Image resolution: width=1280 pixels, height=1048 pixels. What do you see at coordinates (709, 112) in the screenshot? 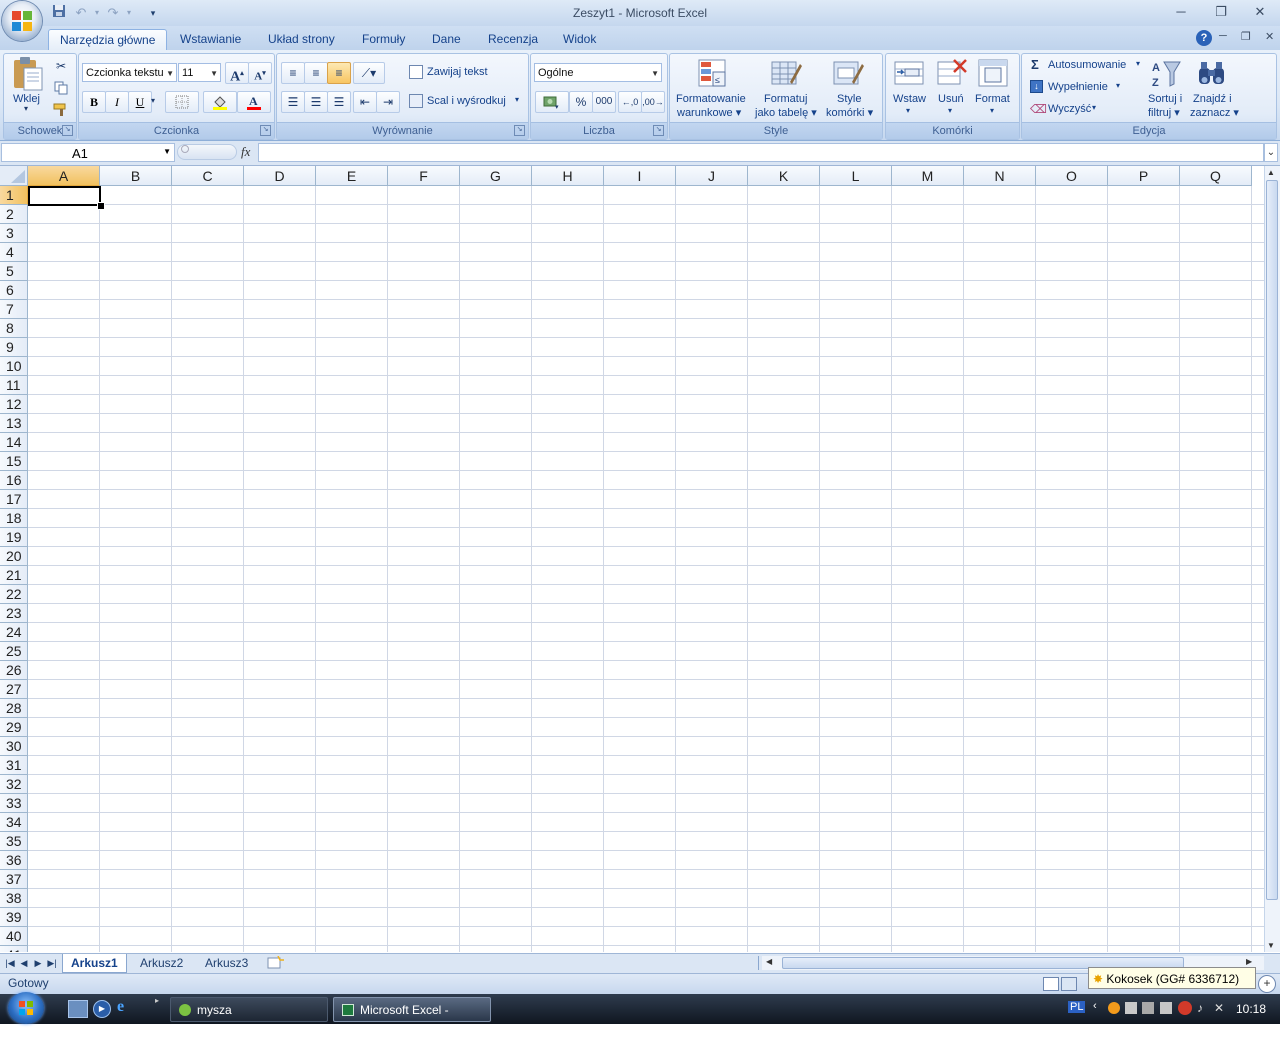
I see `conditional-formatting-label-2: warunkowe ▾` at bounding box center [709, 112].